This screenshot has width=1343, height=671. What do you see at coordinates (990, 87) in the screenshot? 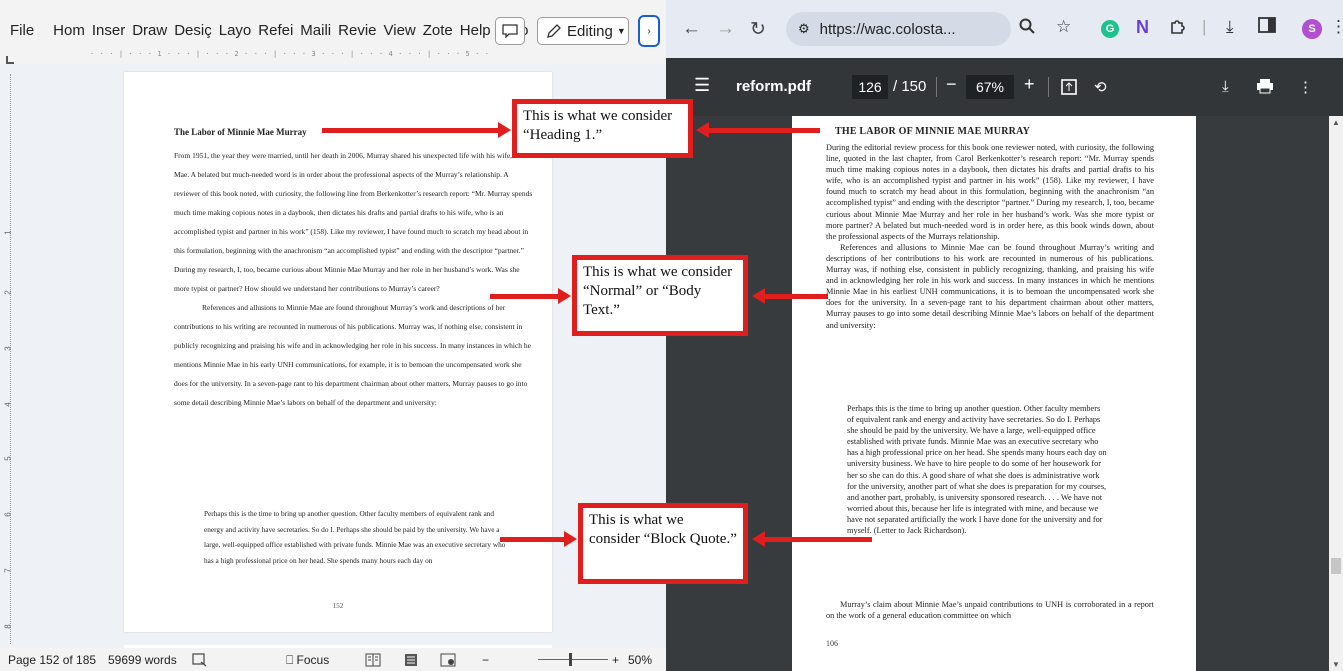
I see `zoom-input: 67%` at bounding box center [990, 87].